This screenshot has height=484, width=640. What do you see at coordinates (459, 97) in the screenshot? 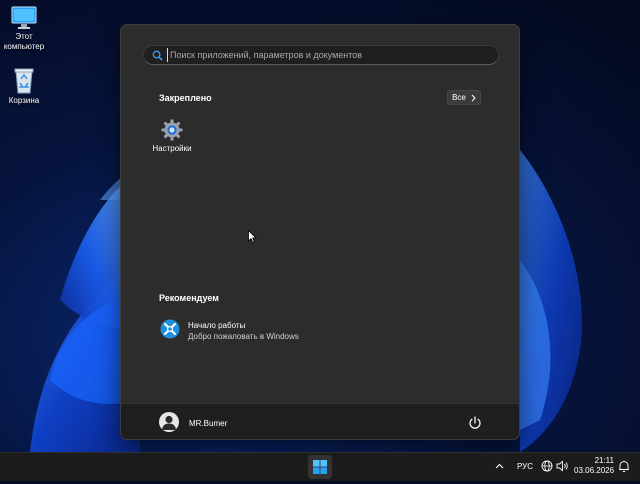
I see `all-apps-label: Все` at bounding box center [459, 97].